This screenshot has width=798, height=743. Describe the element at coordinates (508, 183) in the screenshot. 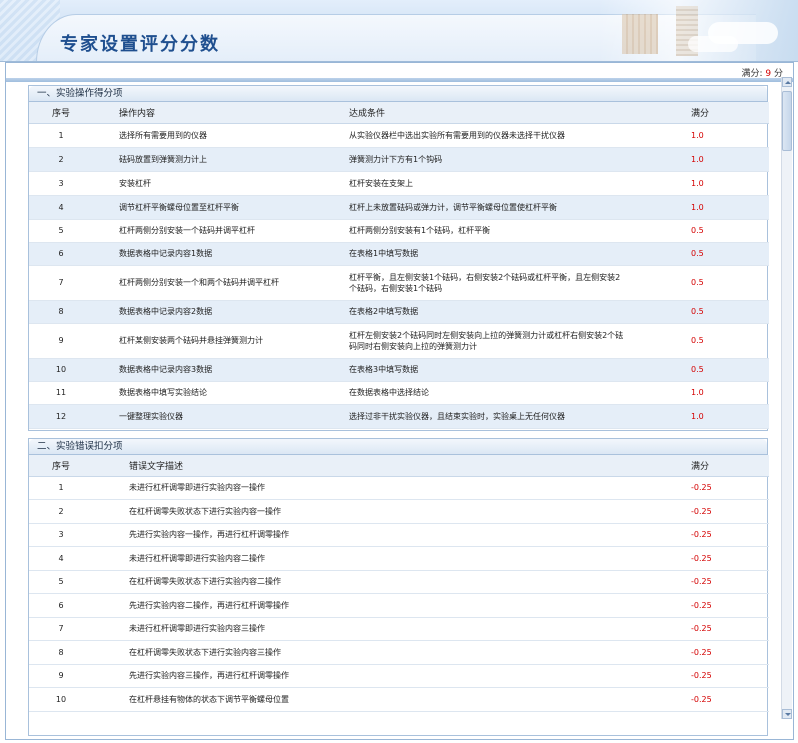

I see `achievement-condition: 杠杆安装在支架上` at that location.